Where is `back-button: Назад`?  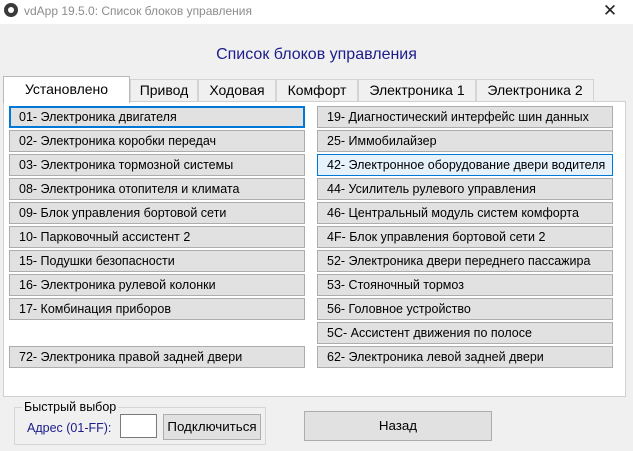
back-button: Назад is located at coordinates (398, 426).